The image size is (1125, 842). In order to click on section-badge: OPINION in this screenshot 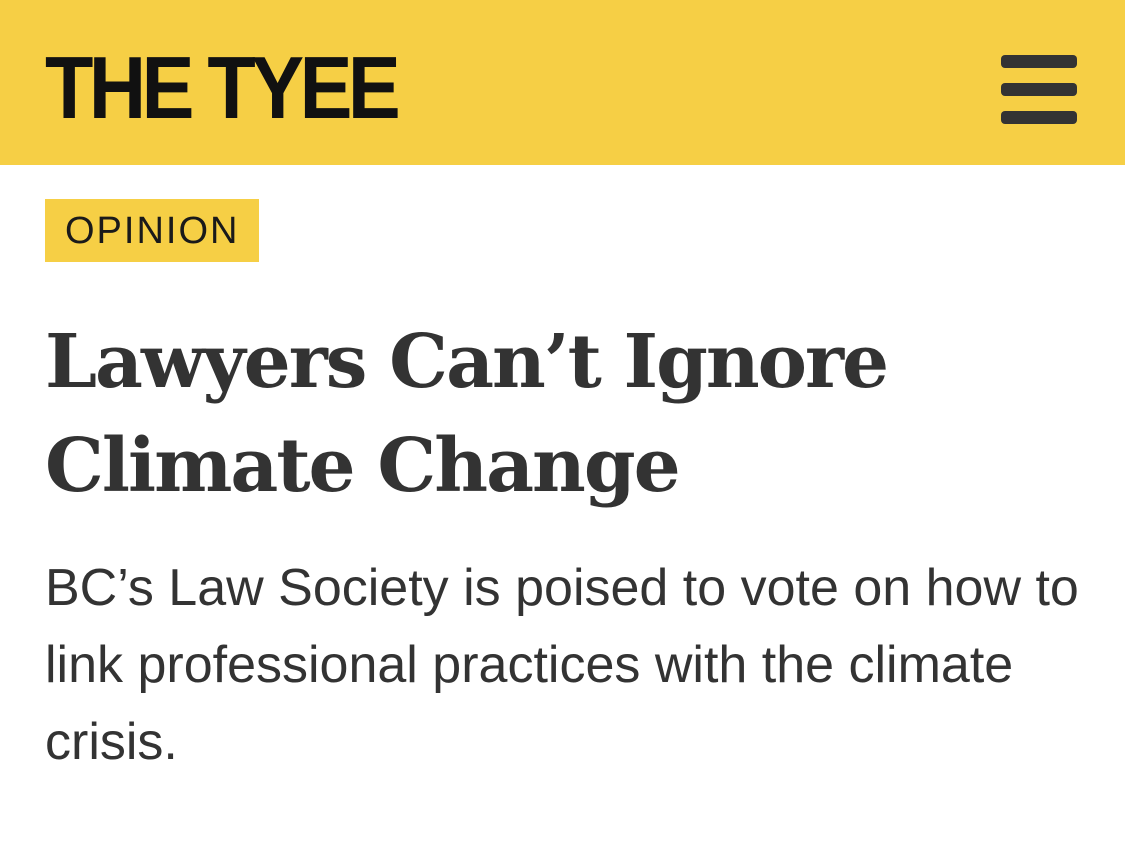, I will do `click(152, 230)`.